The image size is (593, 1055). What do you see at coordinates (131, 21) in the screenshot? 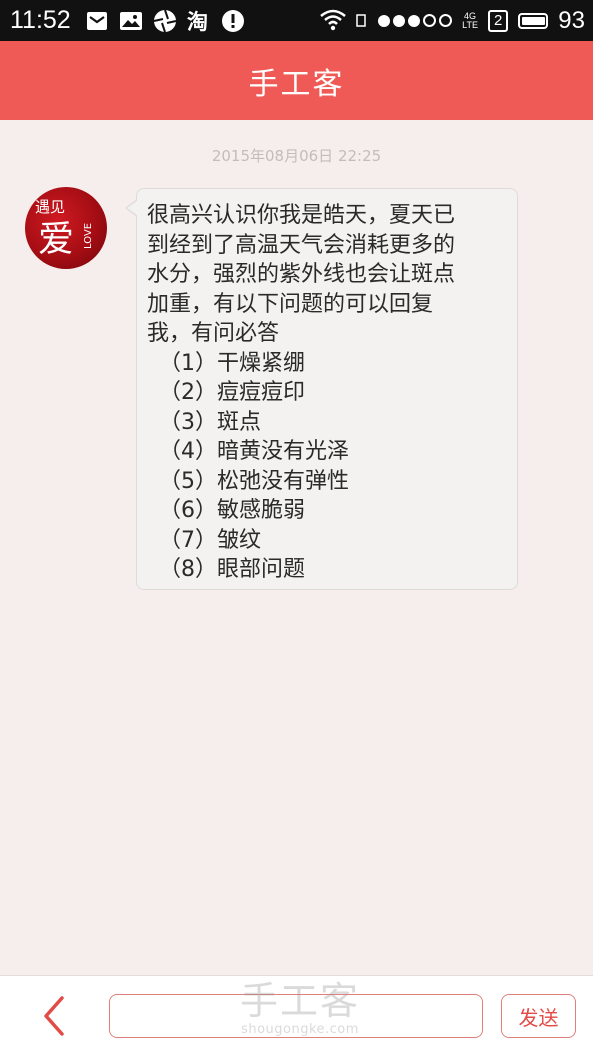
I see `image-icon` at bounding box center [131, 21].